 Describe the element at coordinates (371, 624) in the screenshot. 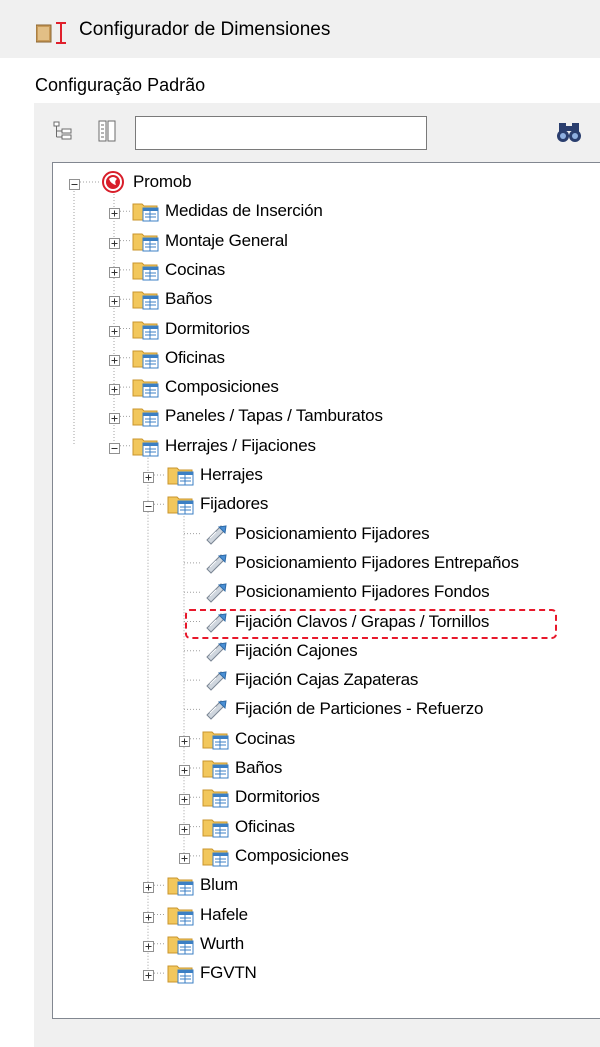

I see `highlight-box` at that location.